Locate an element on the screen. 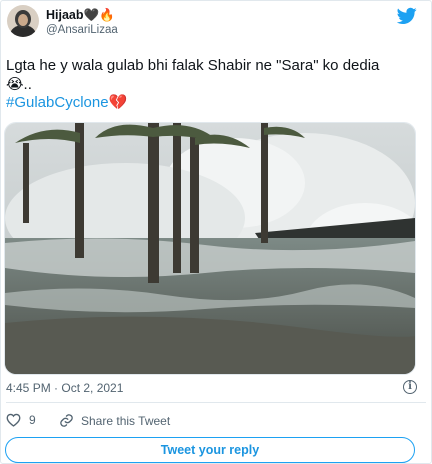  link-icon is located at coordinates (66, 420).